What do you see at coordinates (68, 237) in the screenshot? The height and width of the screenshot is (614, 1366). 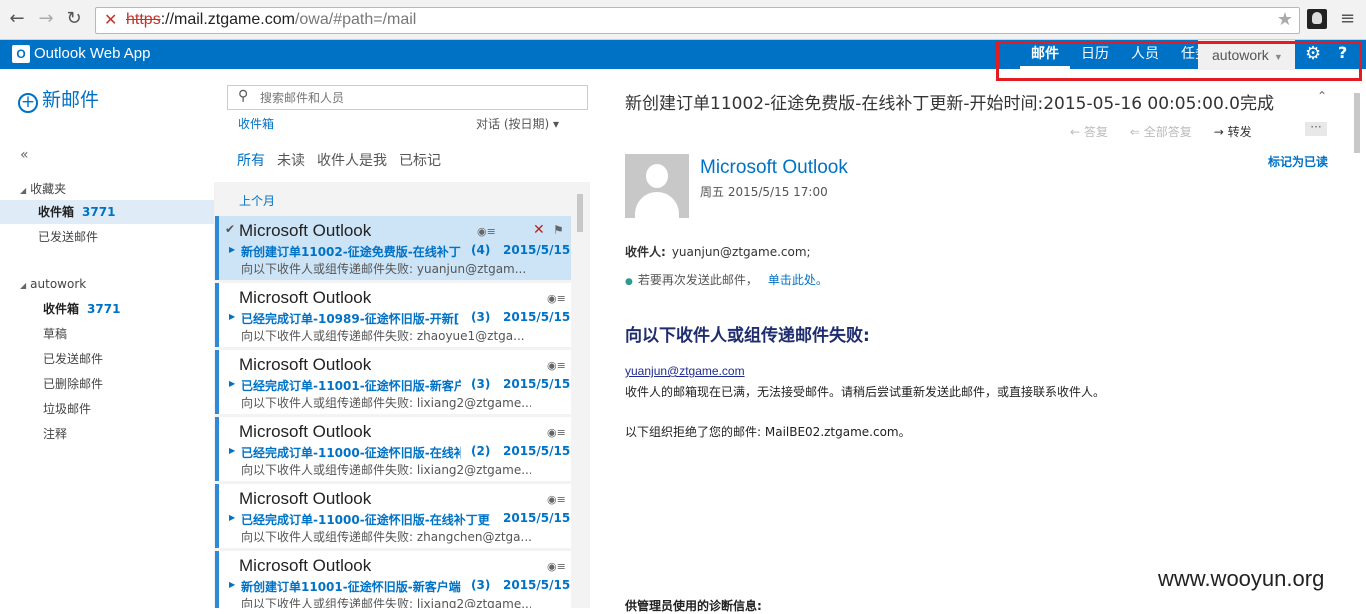 I see `folder-label: 已发送邮件` at bounding box center [68, 237].